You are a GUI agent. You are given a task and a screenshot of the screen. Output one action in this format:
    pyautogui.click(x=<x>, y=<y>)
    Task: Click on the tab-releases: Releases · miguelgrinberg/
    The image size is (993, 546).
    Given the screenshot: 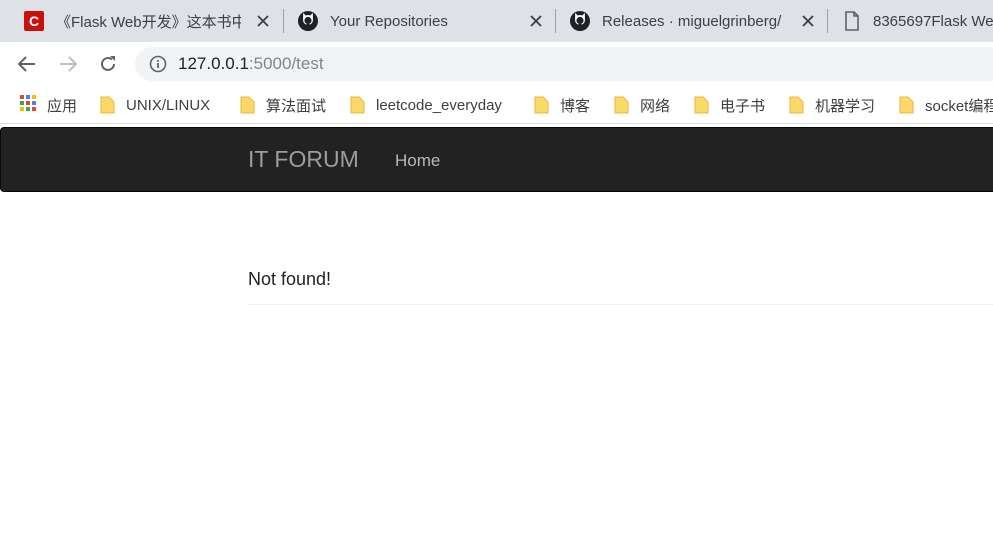 What is the action you would take?
    pyautogui.click(x=695, y=21)
    